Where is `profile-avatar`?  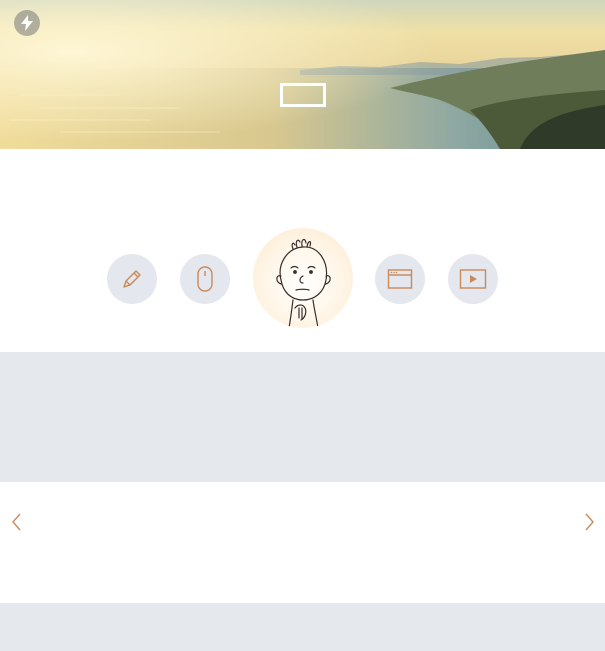
profile-avatar is located at coordinates (303, 278).